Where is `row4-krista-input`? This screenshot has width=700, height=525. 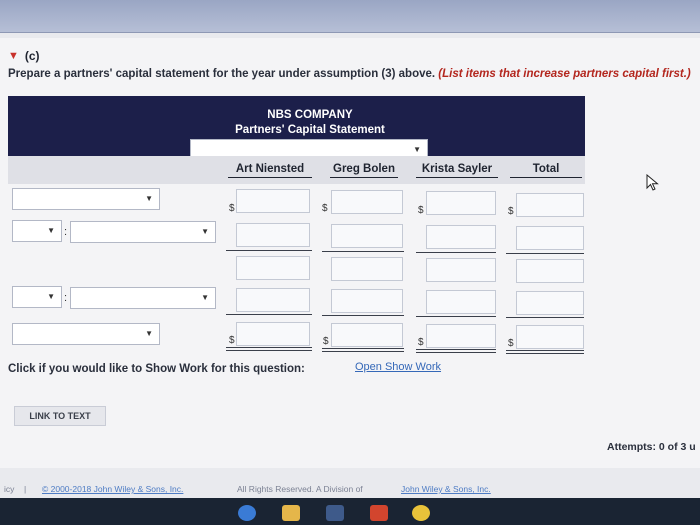
row4-krista-input is located at coordinates (461, 302).